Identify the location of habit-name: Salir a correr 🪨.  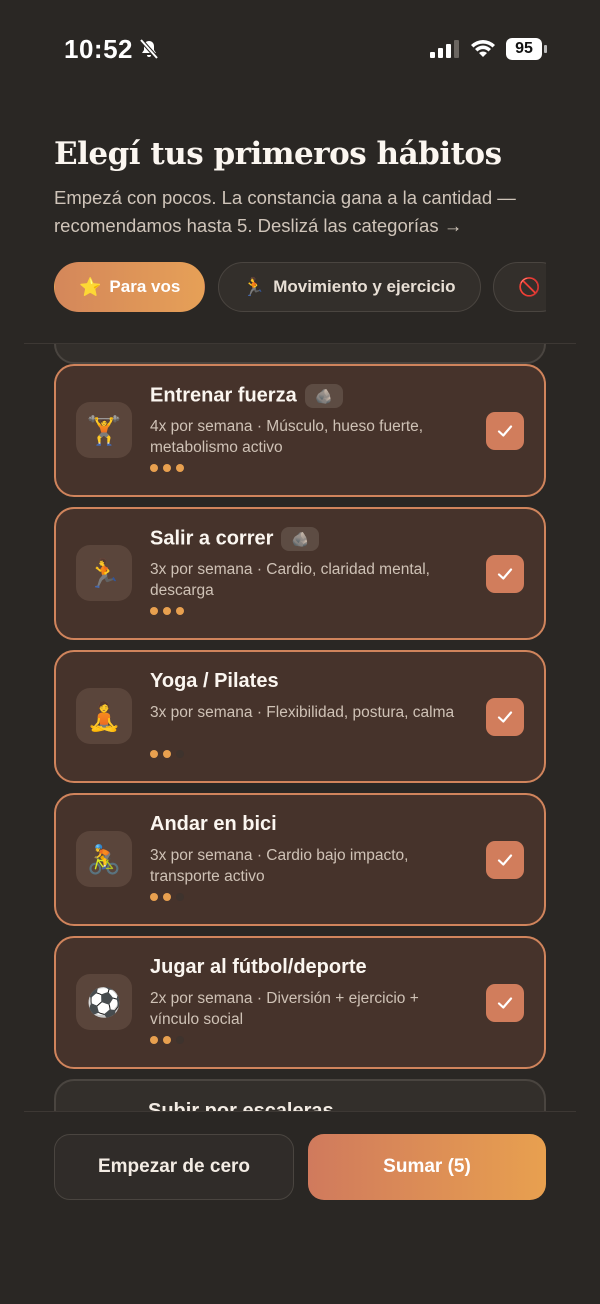
(235, 539).